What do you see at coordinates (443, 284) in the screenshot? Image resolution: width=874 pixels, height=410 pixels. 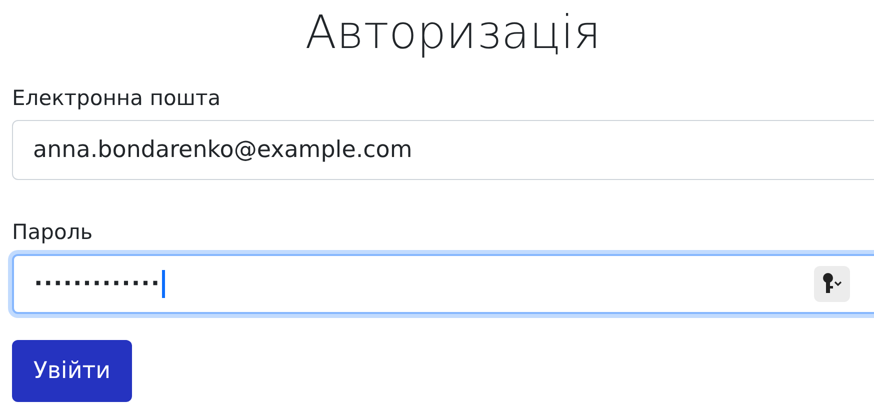 I see `input-field: ·············` at bounding box center [443, 284].